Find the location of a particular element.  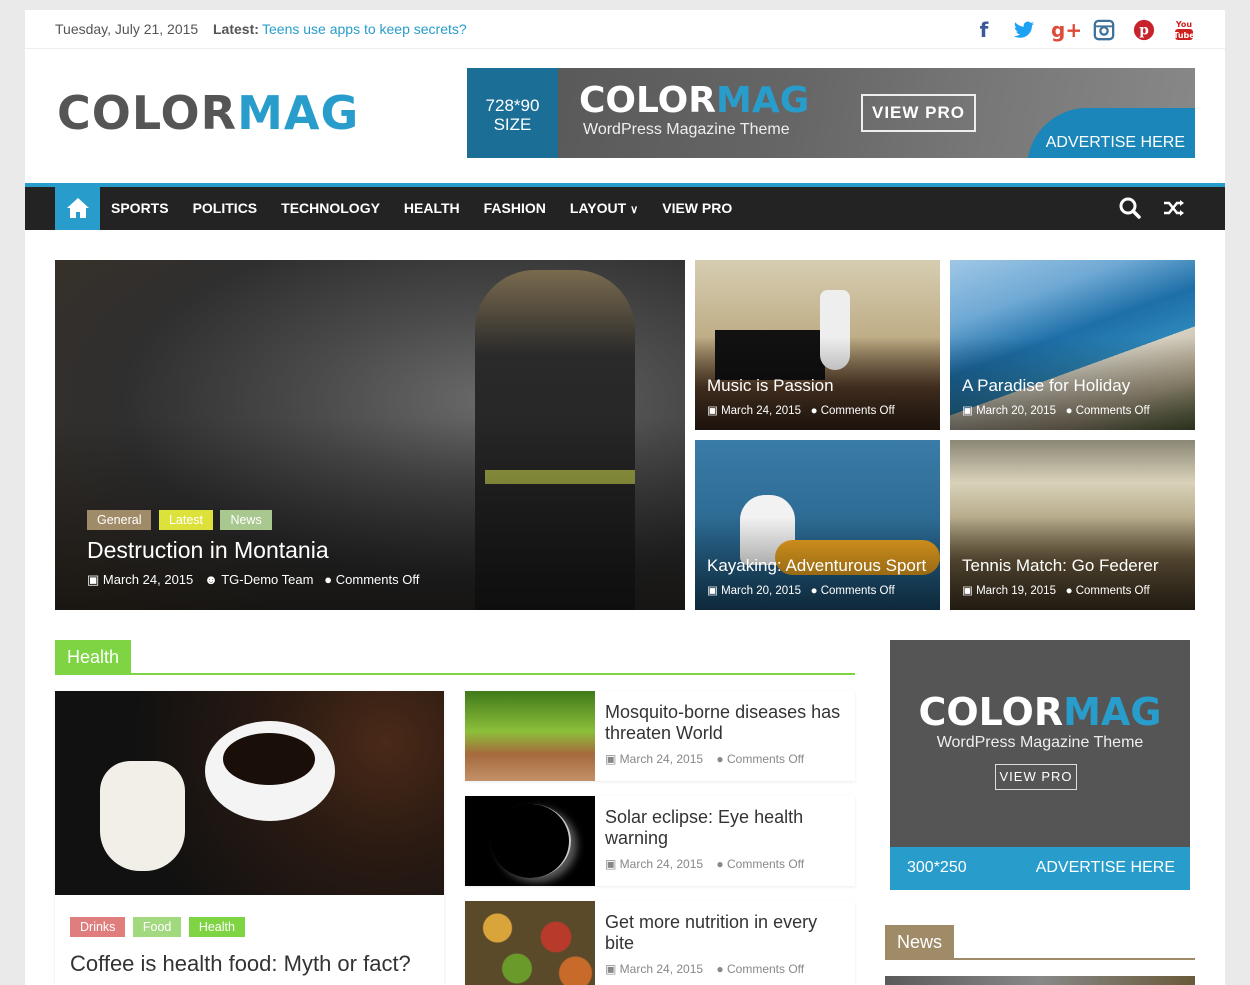

mosquito-image is located at coordinates (530, 736).